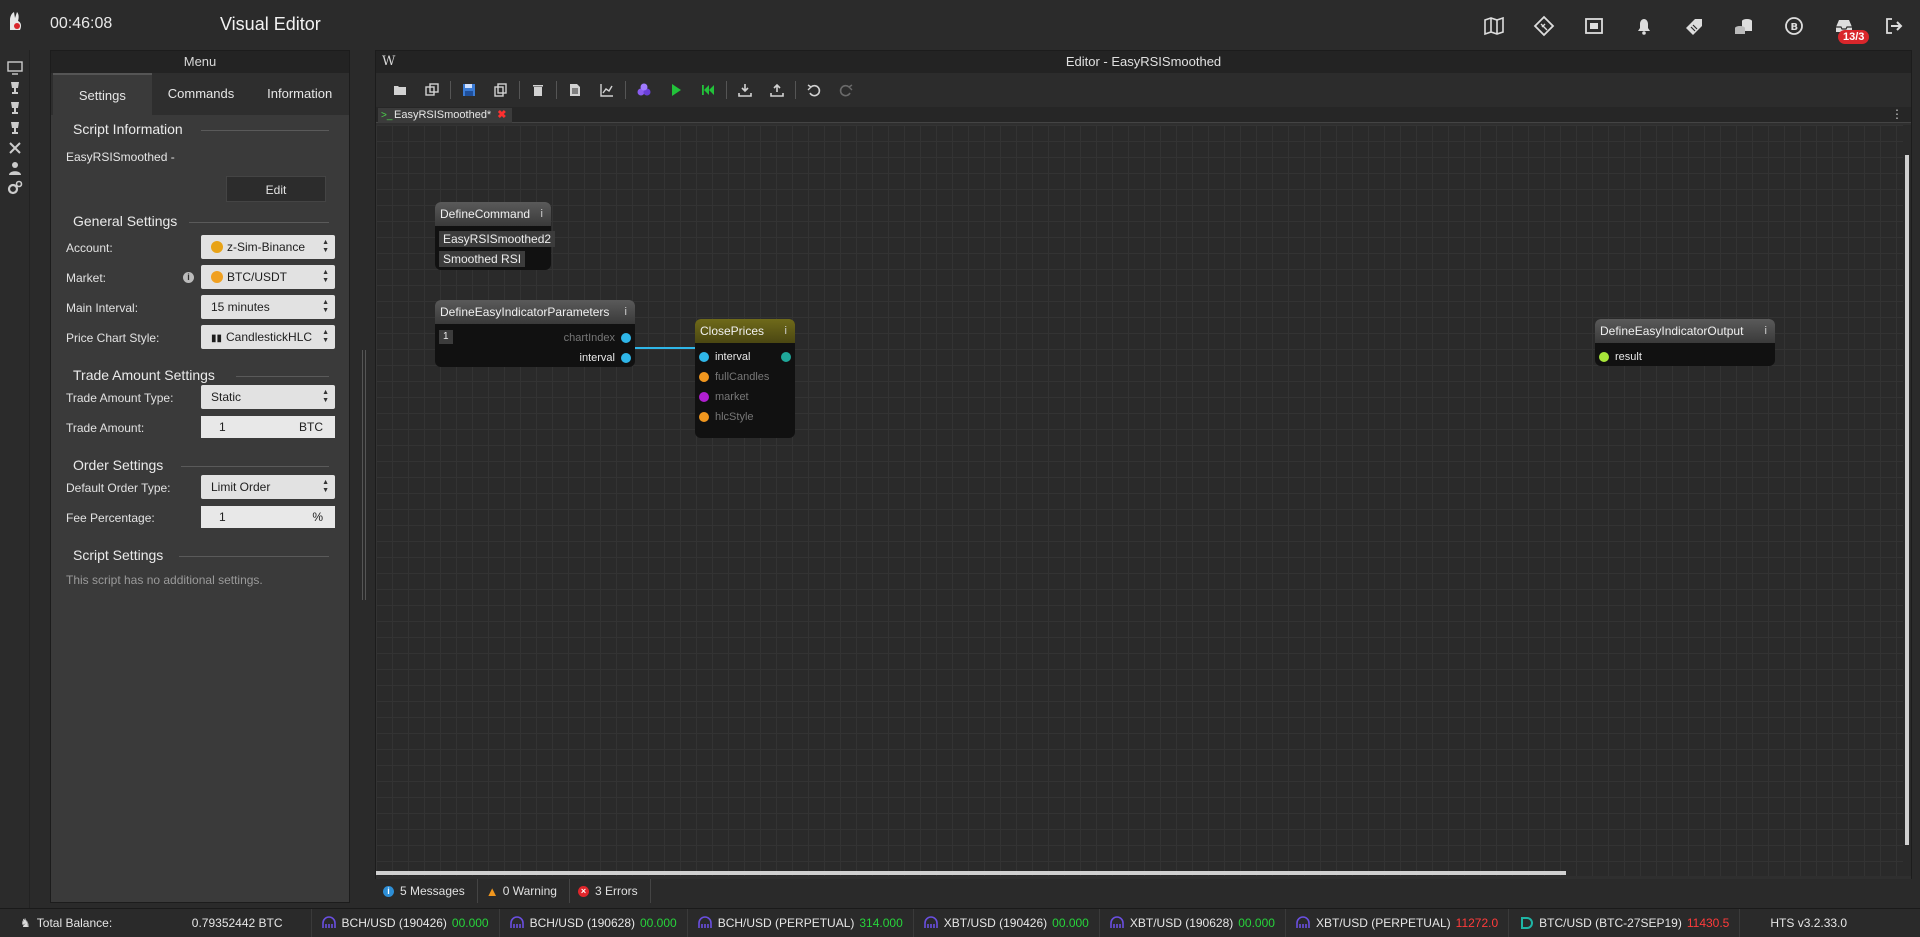  Describe the element at coordinates (960, 25) in the screenshot. I see `top-bar: 00:46:08 Visual Editor B 13/3` at that location.